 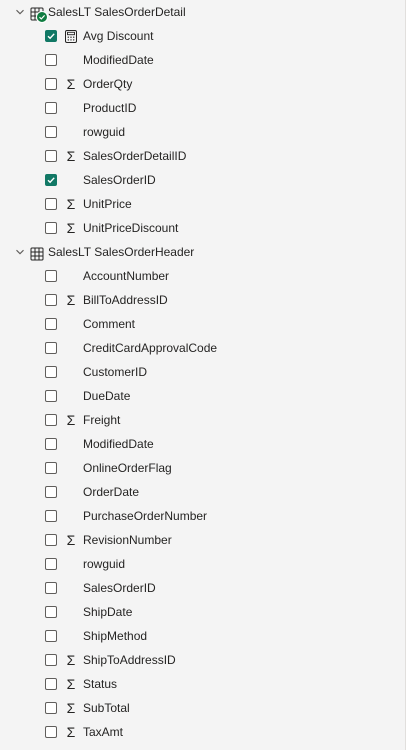 I want to click on field-item: ShipDate, so click(x=202, y=612).